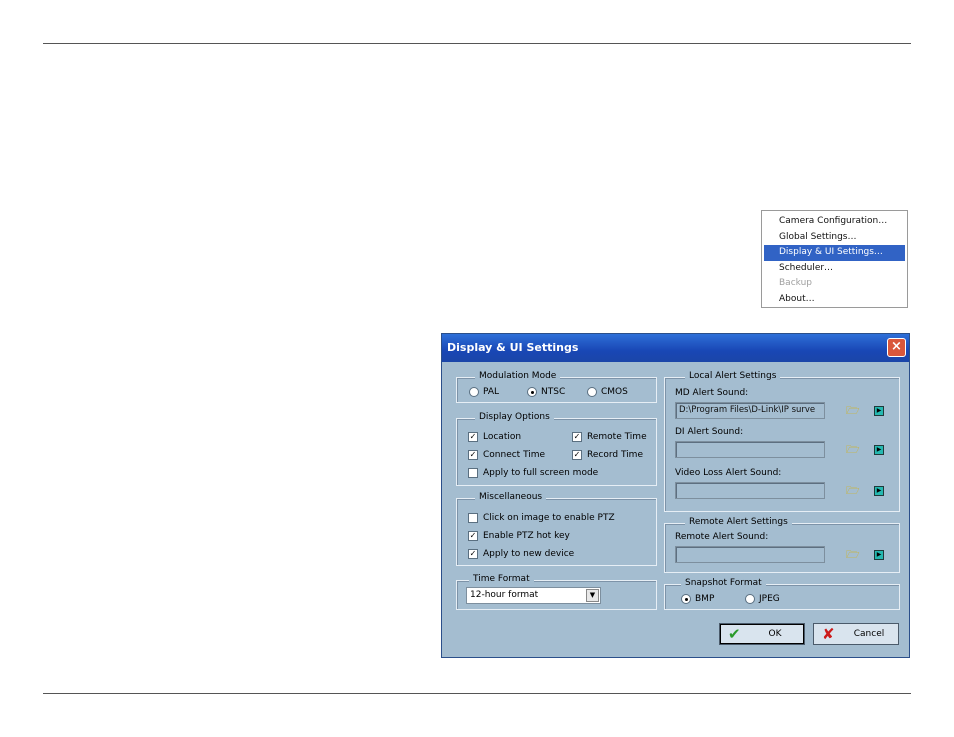  I want to click on miscellaneous-legend: Miscellaneous, so click(511, 497).